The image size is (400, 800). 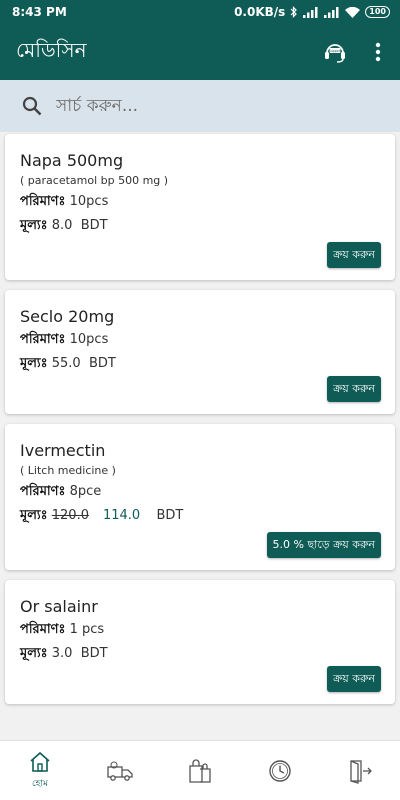 I want to click on support-headset-icon: Support, so click(x=335, y=52).